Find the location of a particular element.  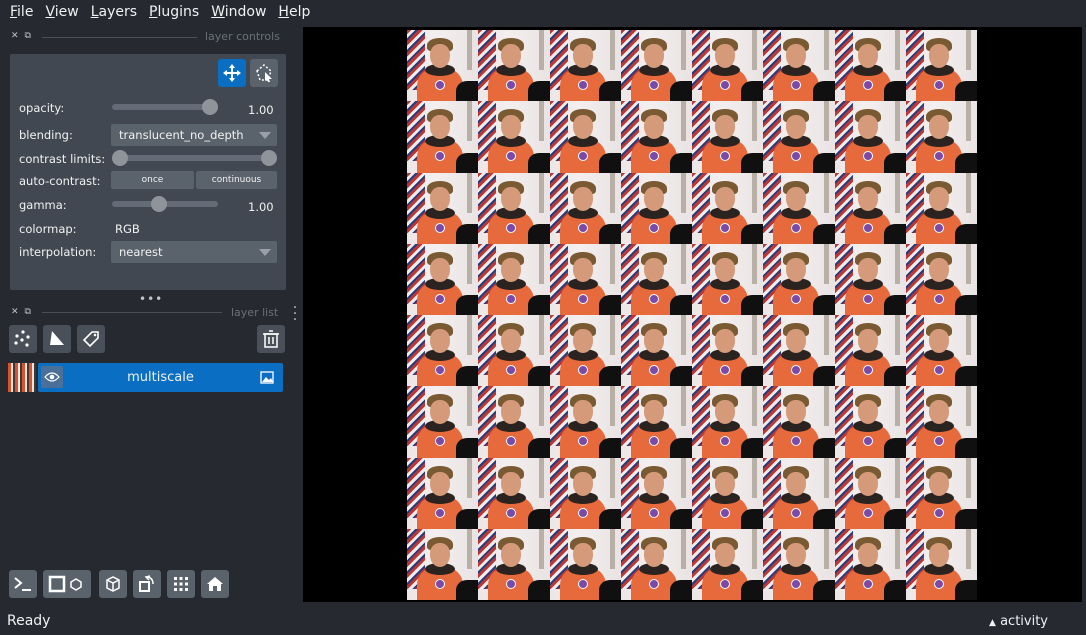

roll-dimensions-button is located at coordinates (113, 584).